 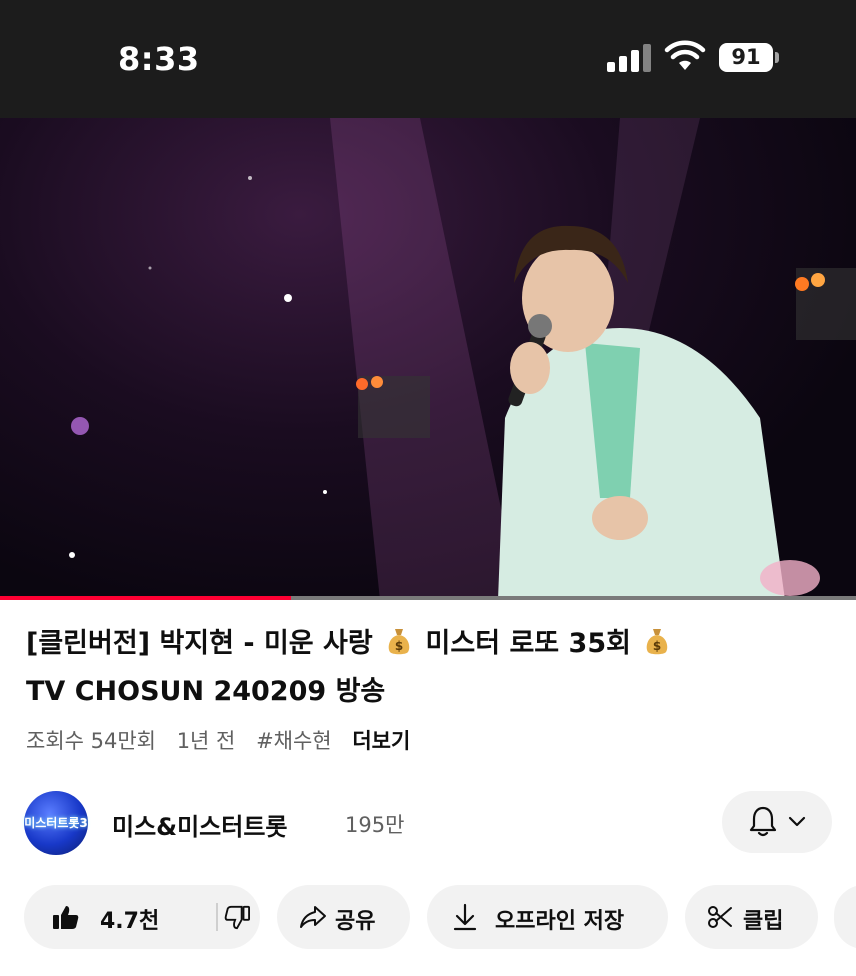 What do you see at coordinates (206, 691) in the screenshot?
I see `title-part-3: TV CHOSUN 240209 방송` at bounding box center [206, 691].